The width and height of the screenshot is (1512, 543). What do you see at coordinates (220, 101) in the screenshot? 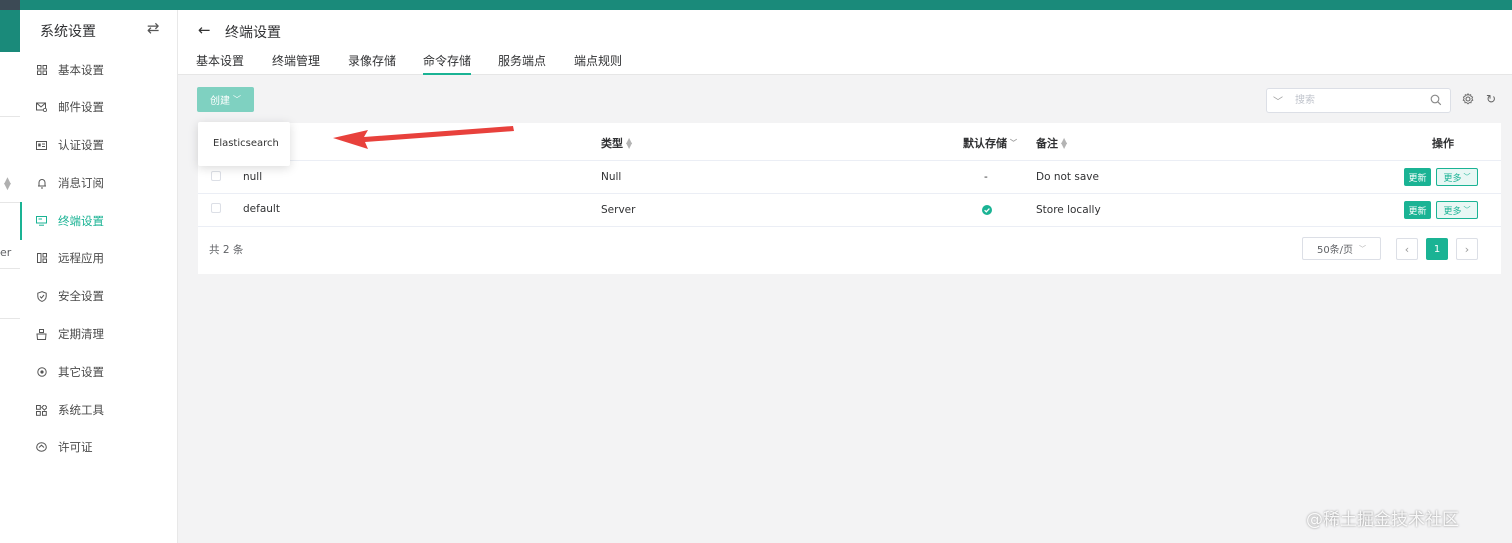
I see `create-button-label: 创建` at bounding box center [220, 101].